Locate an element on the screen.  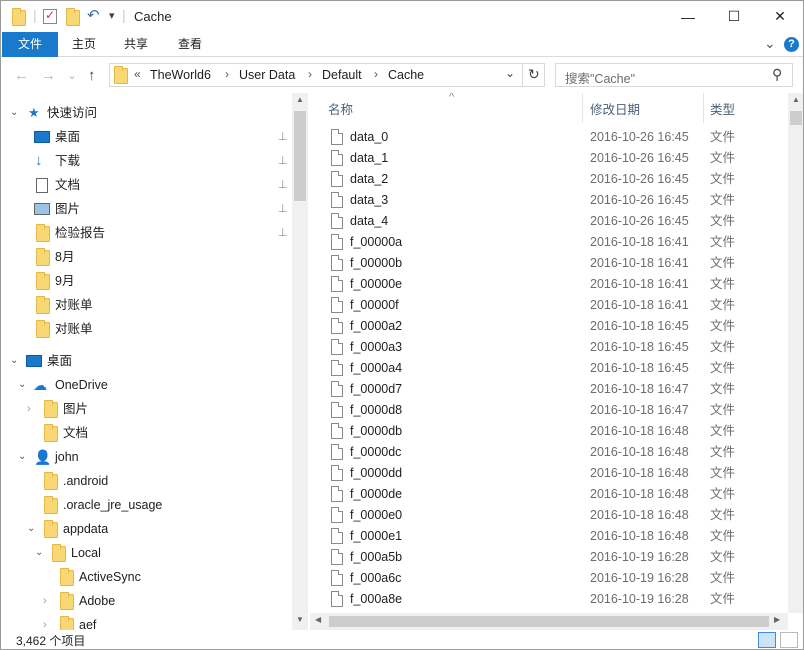
file-name: data_1 is located at coordinates (369, 158).